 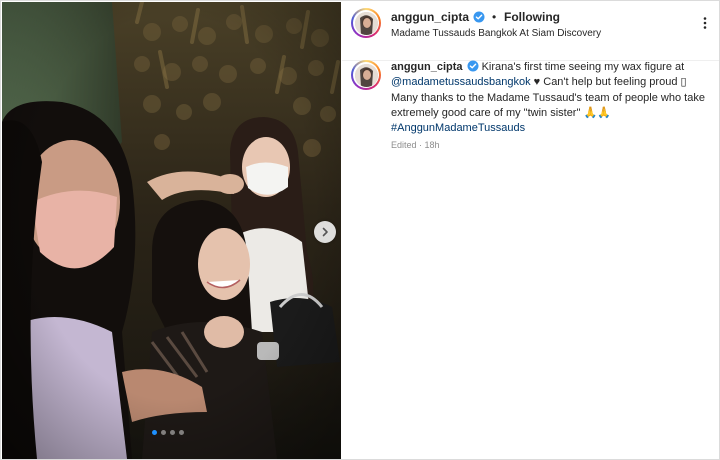 I want to click on caption-text-2: ♥ Can't help but feeling proud, so click(x=605, y=82).